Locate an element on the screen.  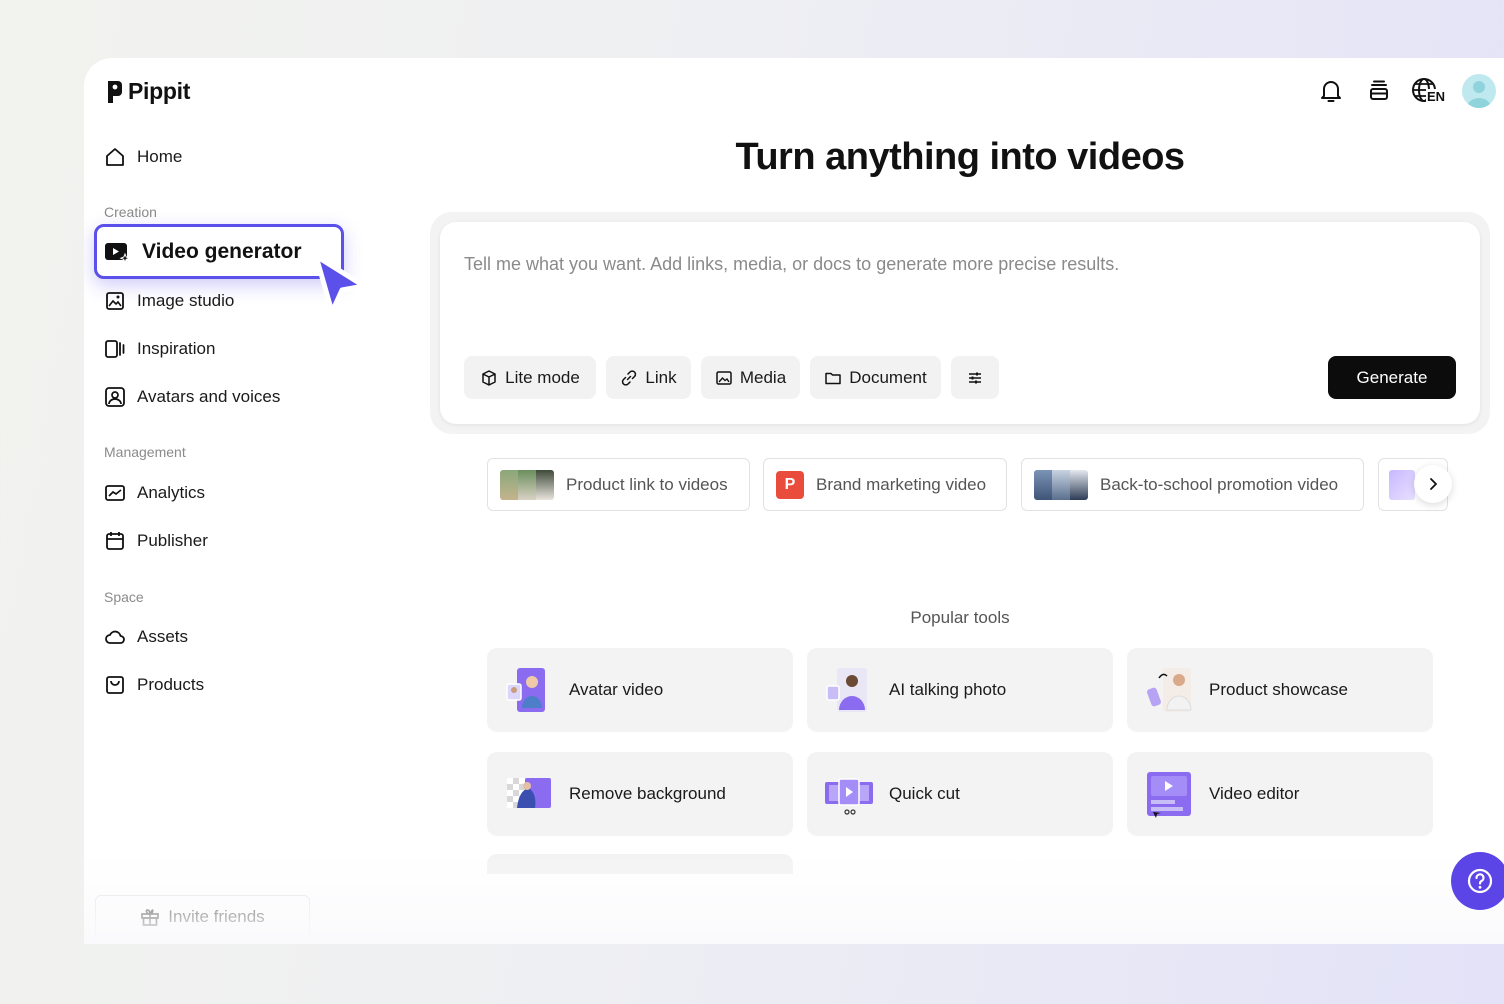
folder-icon is located at coordinates (833, 378).